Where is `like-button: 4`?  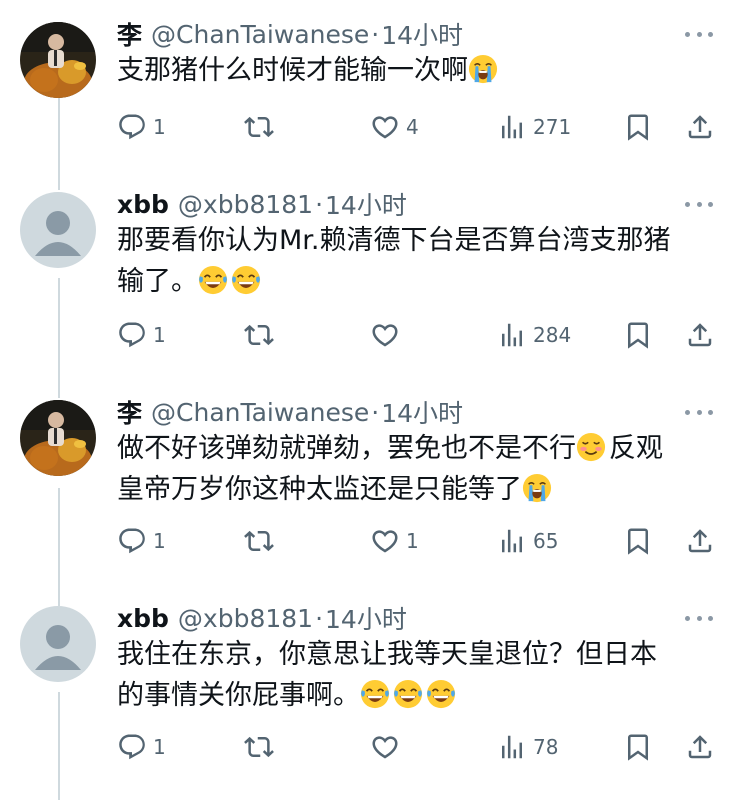 like-button: 4 is located at coordinates (394, 127).